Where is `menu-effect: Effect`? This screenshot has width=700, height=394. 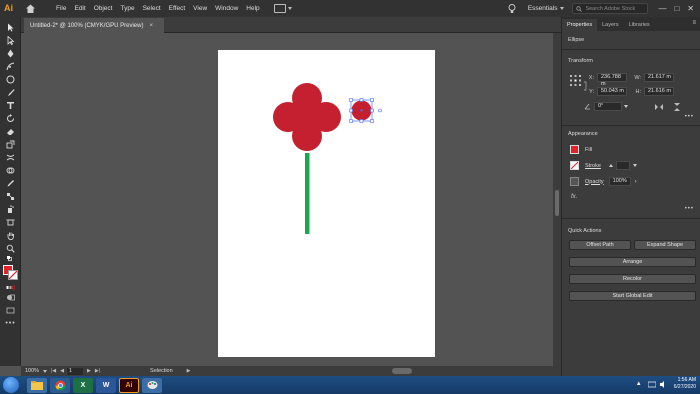 menu-effect: Effect is located at coordinates (177, 8).